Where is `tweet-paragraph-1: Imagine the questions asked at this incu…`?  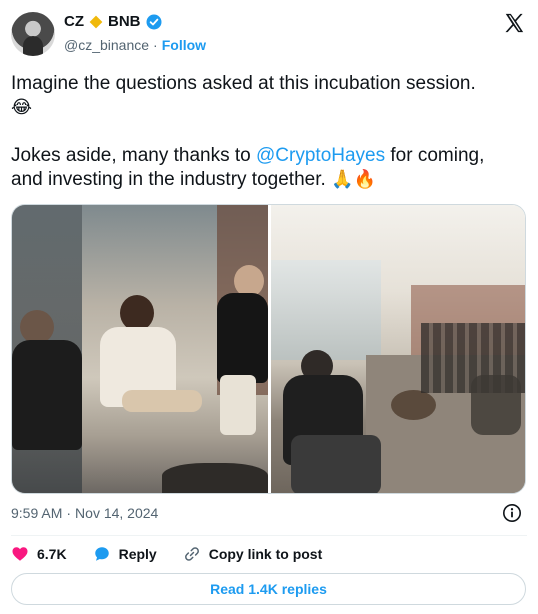 tweet-paragraph-1: Imagine the questions asked at this incu… is located at coordinates (266, 96).